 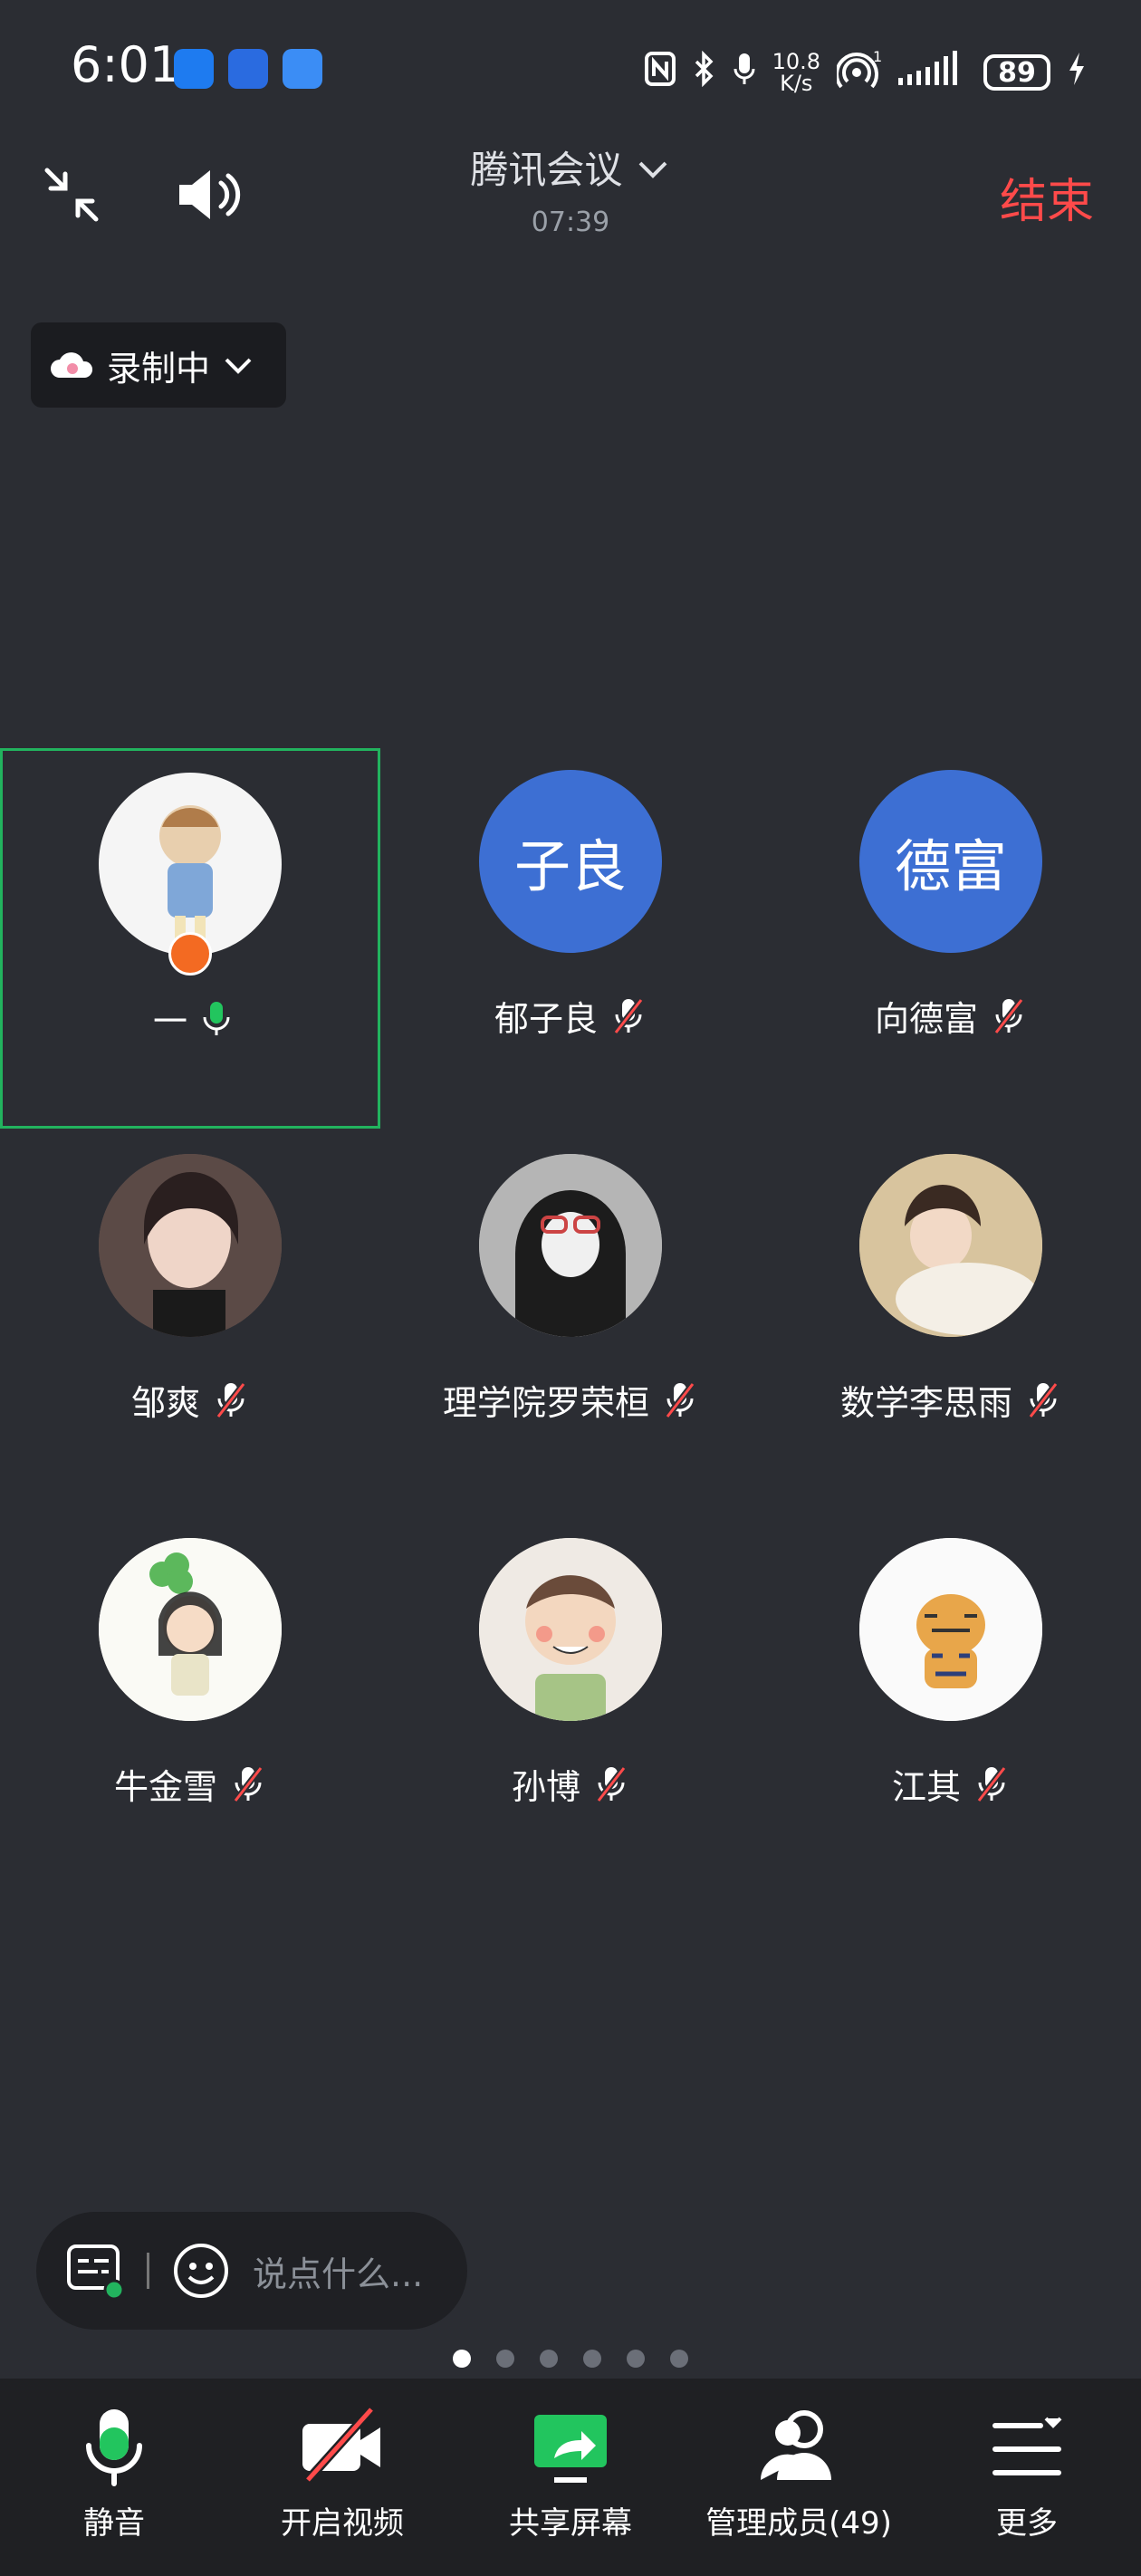 I want to click on bottom-toolbar: 静音 开启视频 共享屏幕 管理成员(49) 更多, so click(x=570, y=2477).